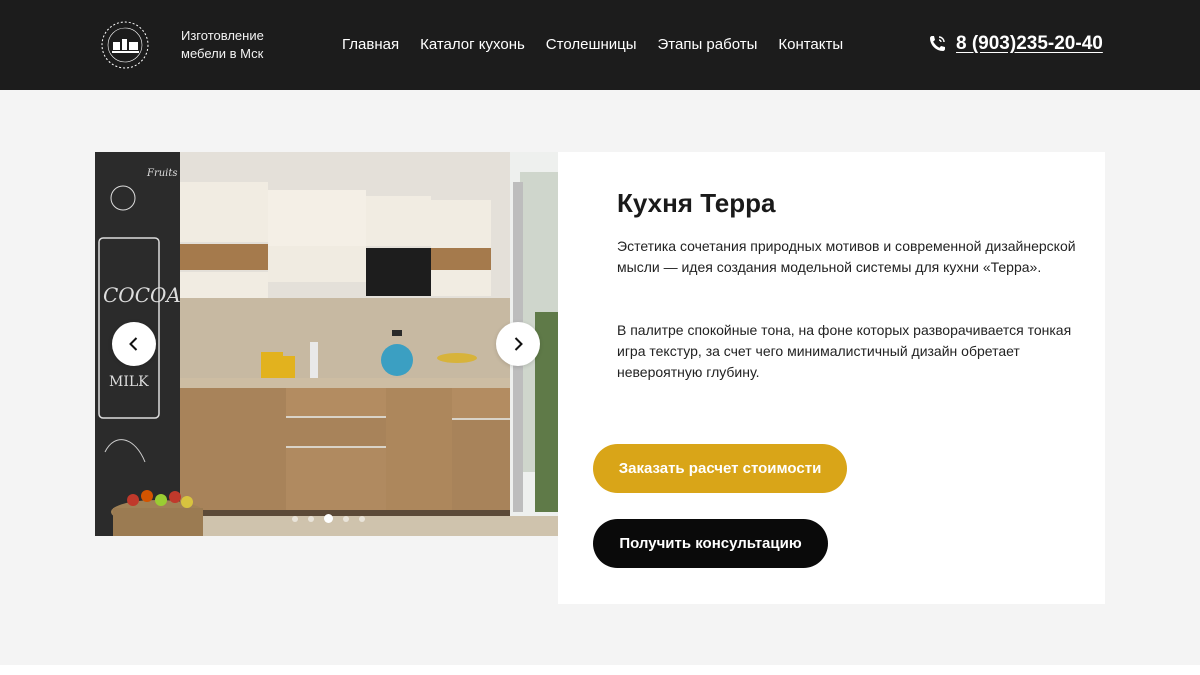 The image size is (1200, 675). I want to click on phone-icon, so click(937, 43).